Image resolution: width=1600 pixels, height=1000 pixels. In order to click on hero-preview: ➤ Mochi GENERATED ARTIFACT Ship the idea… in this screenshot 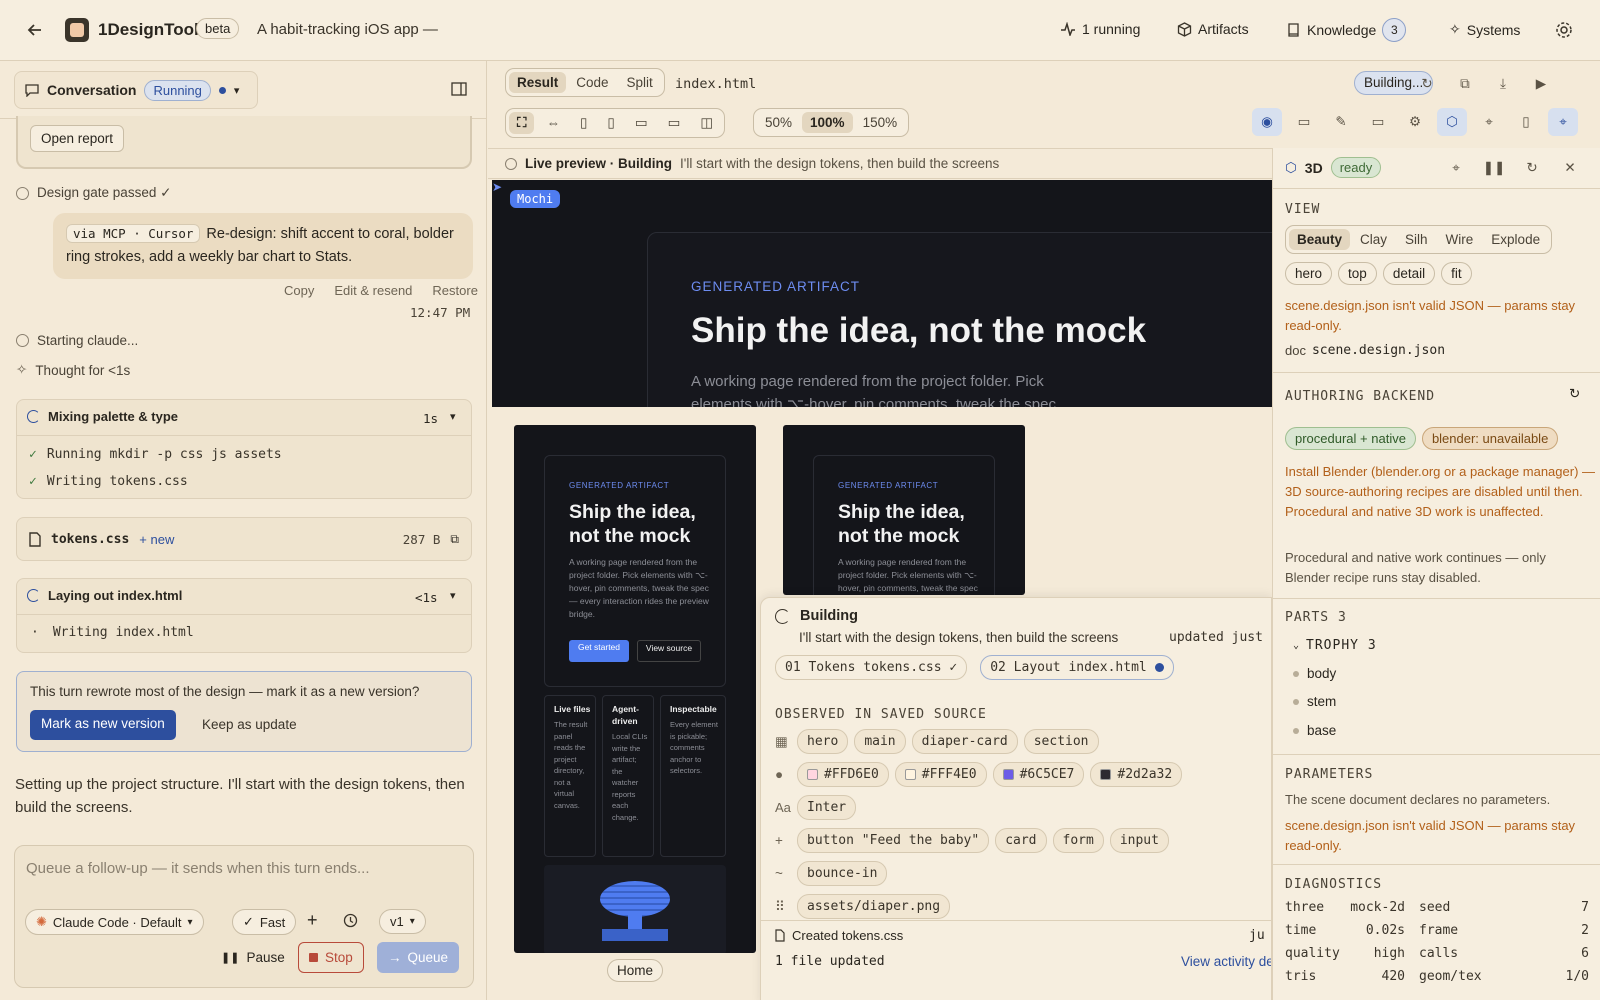, I will do `click(882, 293)`.